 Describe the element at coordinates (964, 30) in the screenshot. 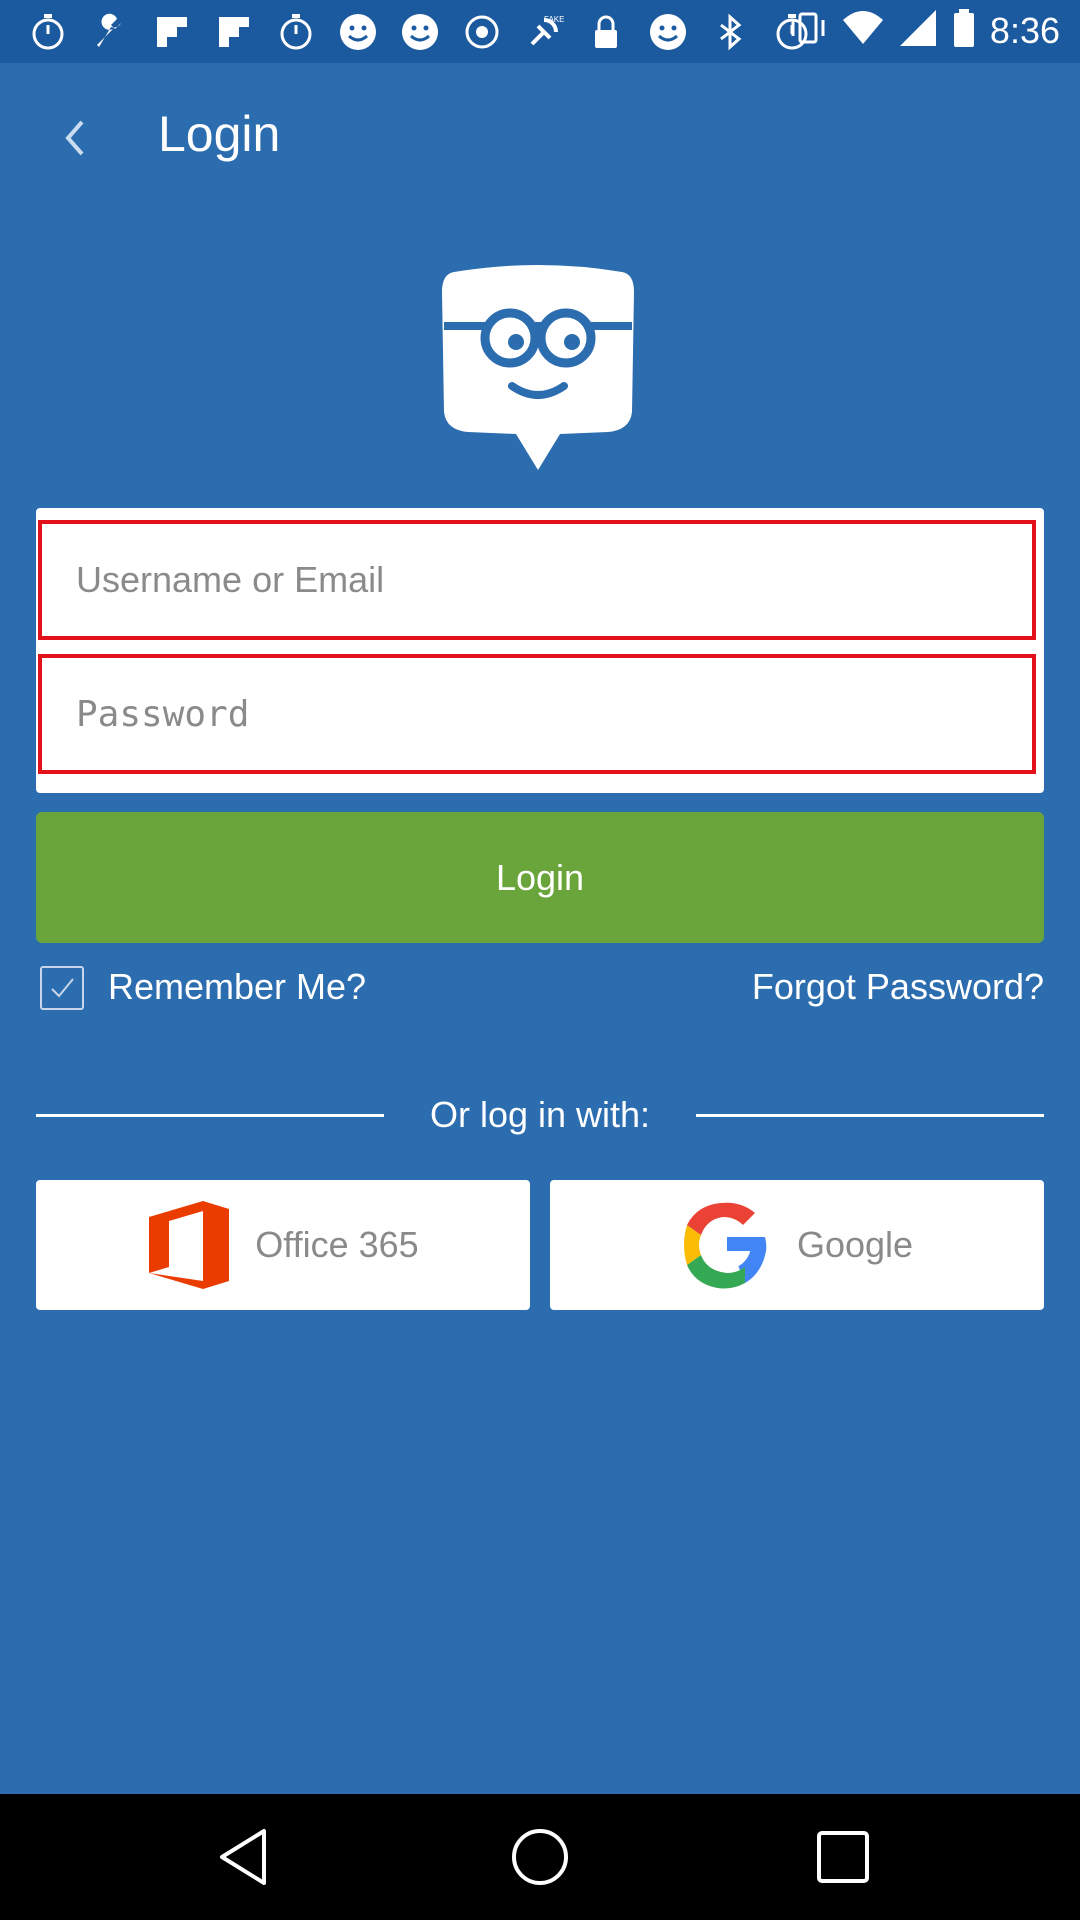

I see `battery-icon` at that location.